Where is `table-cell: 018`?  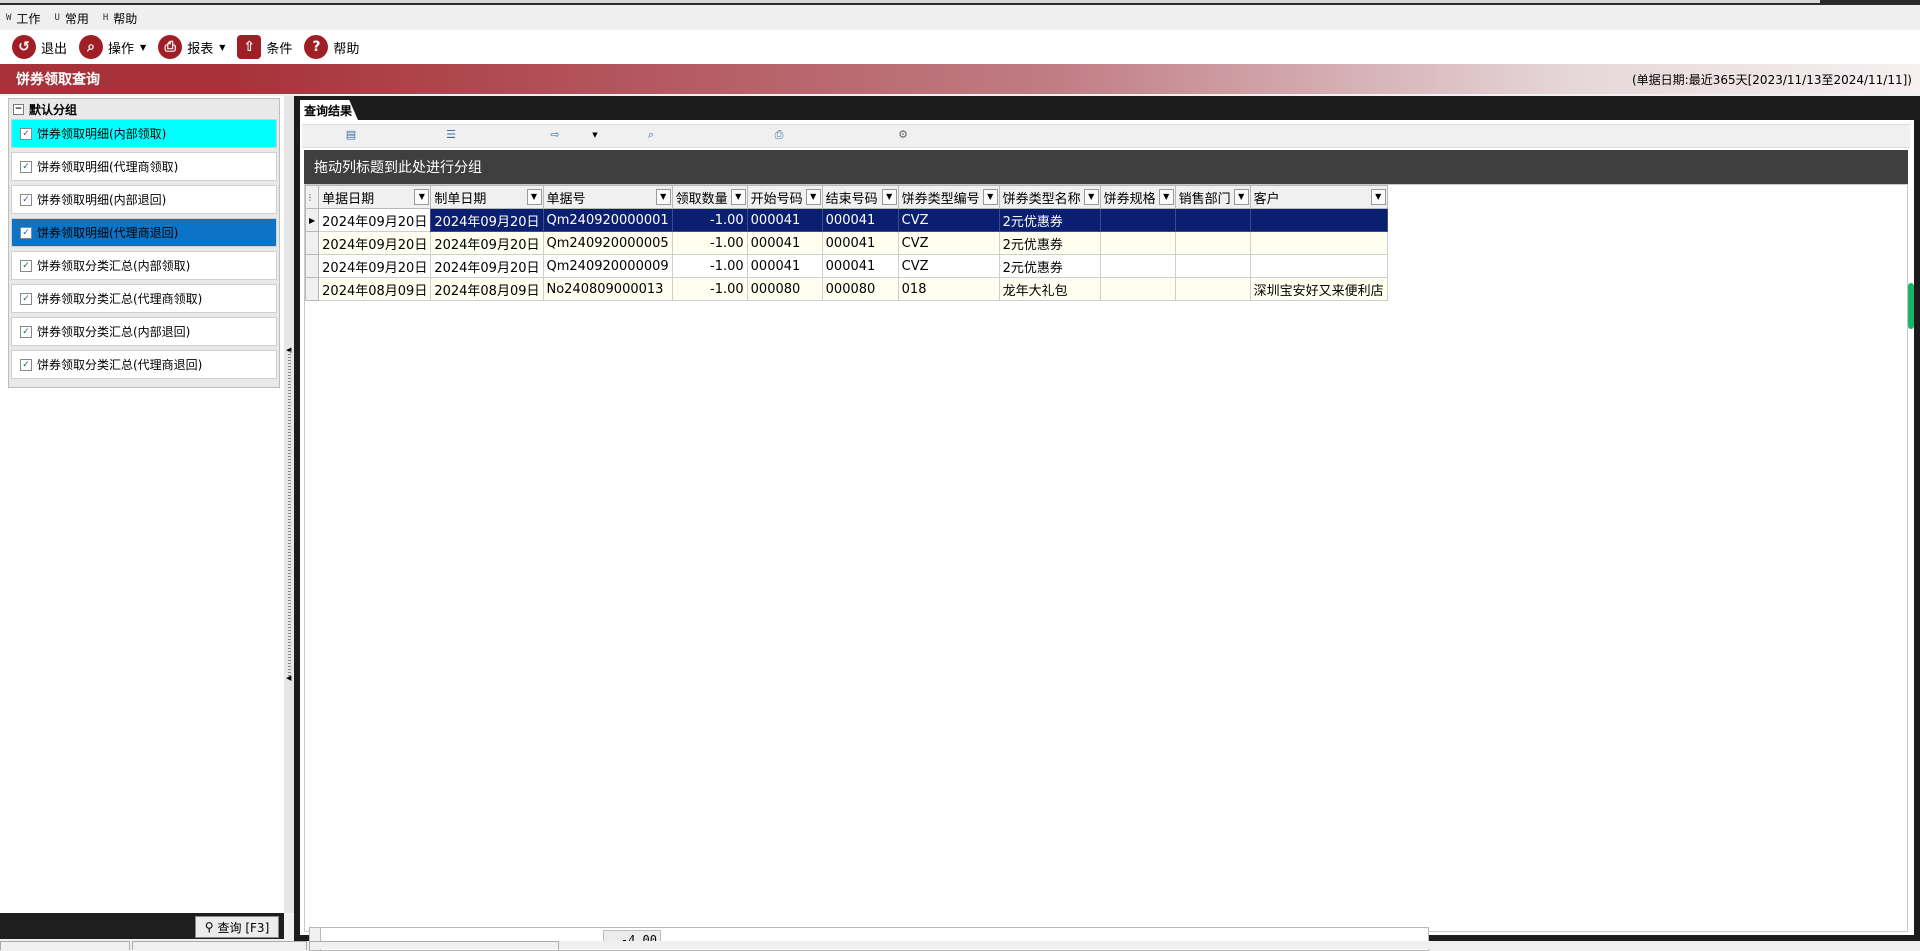
table-cell: 018 is located at coordinates (948, 289).